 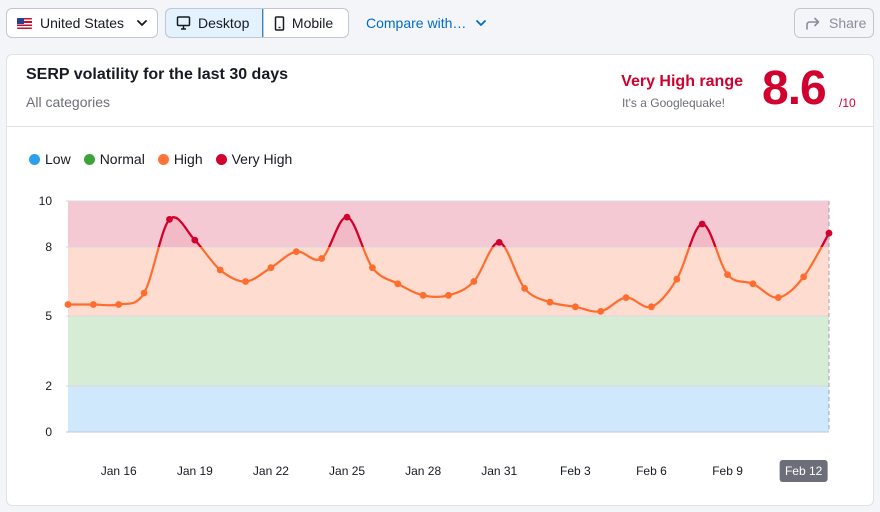 What do you see at coordinates (423, 471) in the screenshot?
I see `x-tick-label: Jan 28` at bounding box center [423, 471].